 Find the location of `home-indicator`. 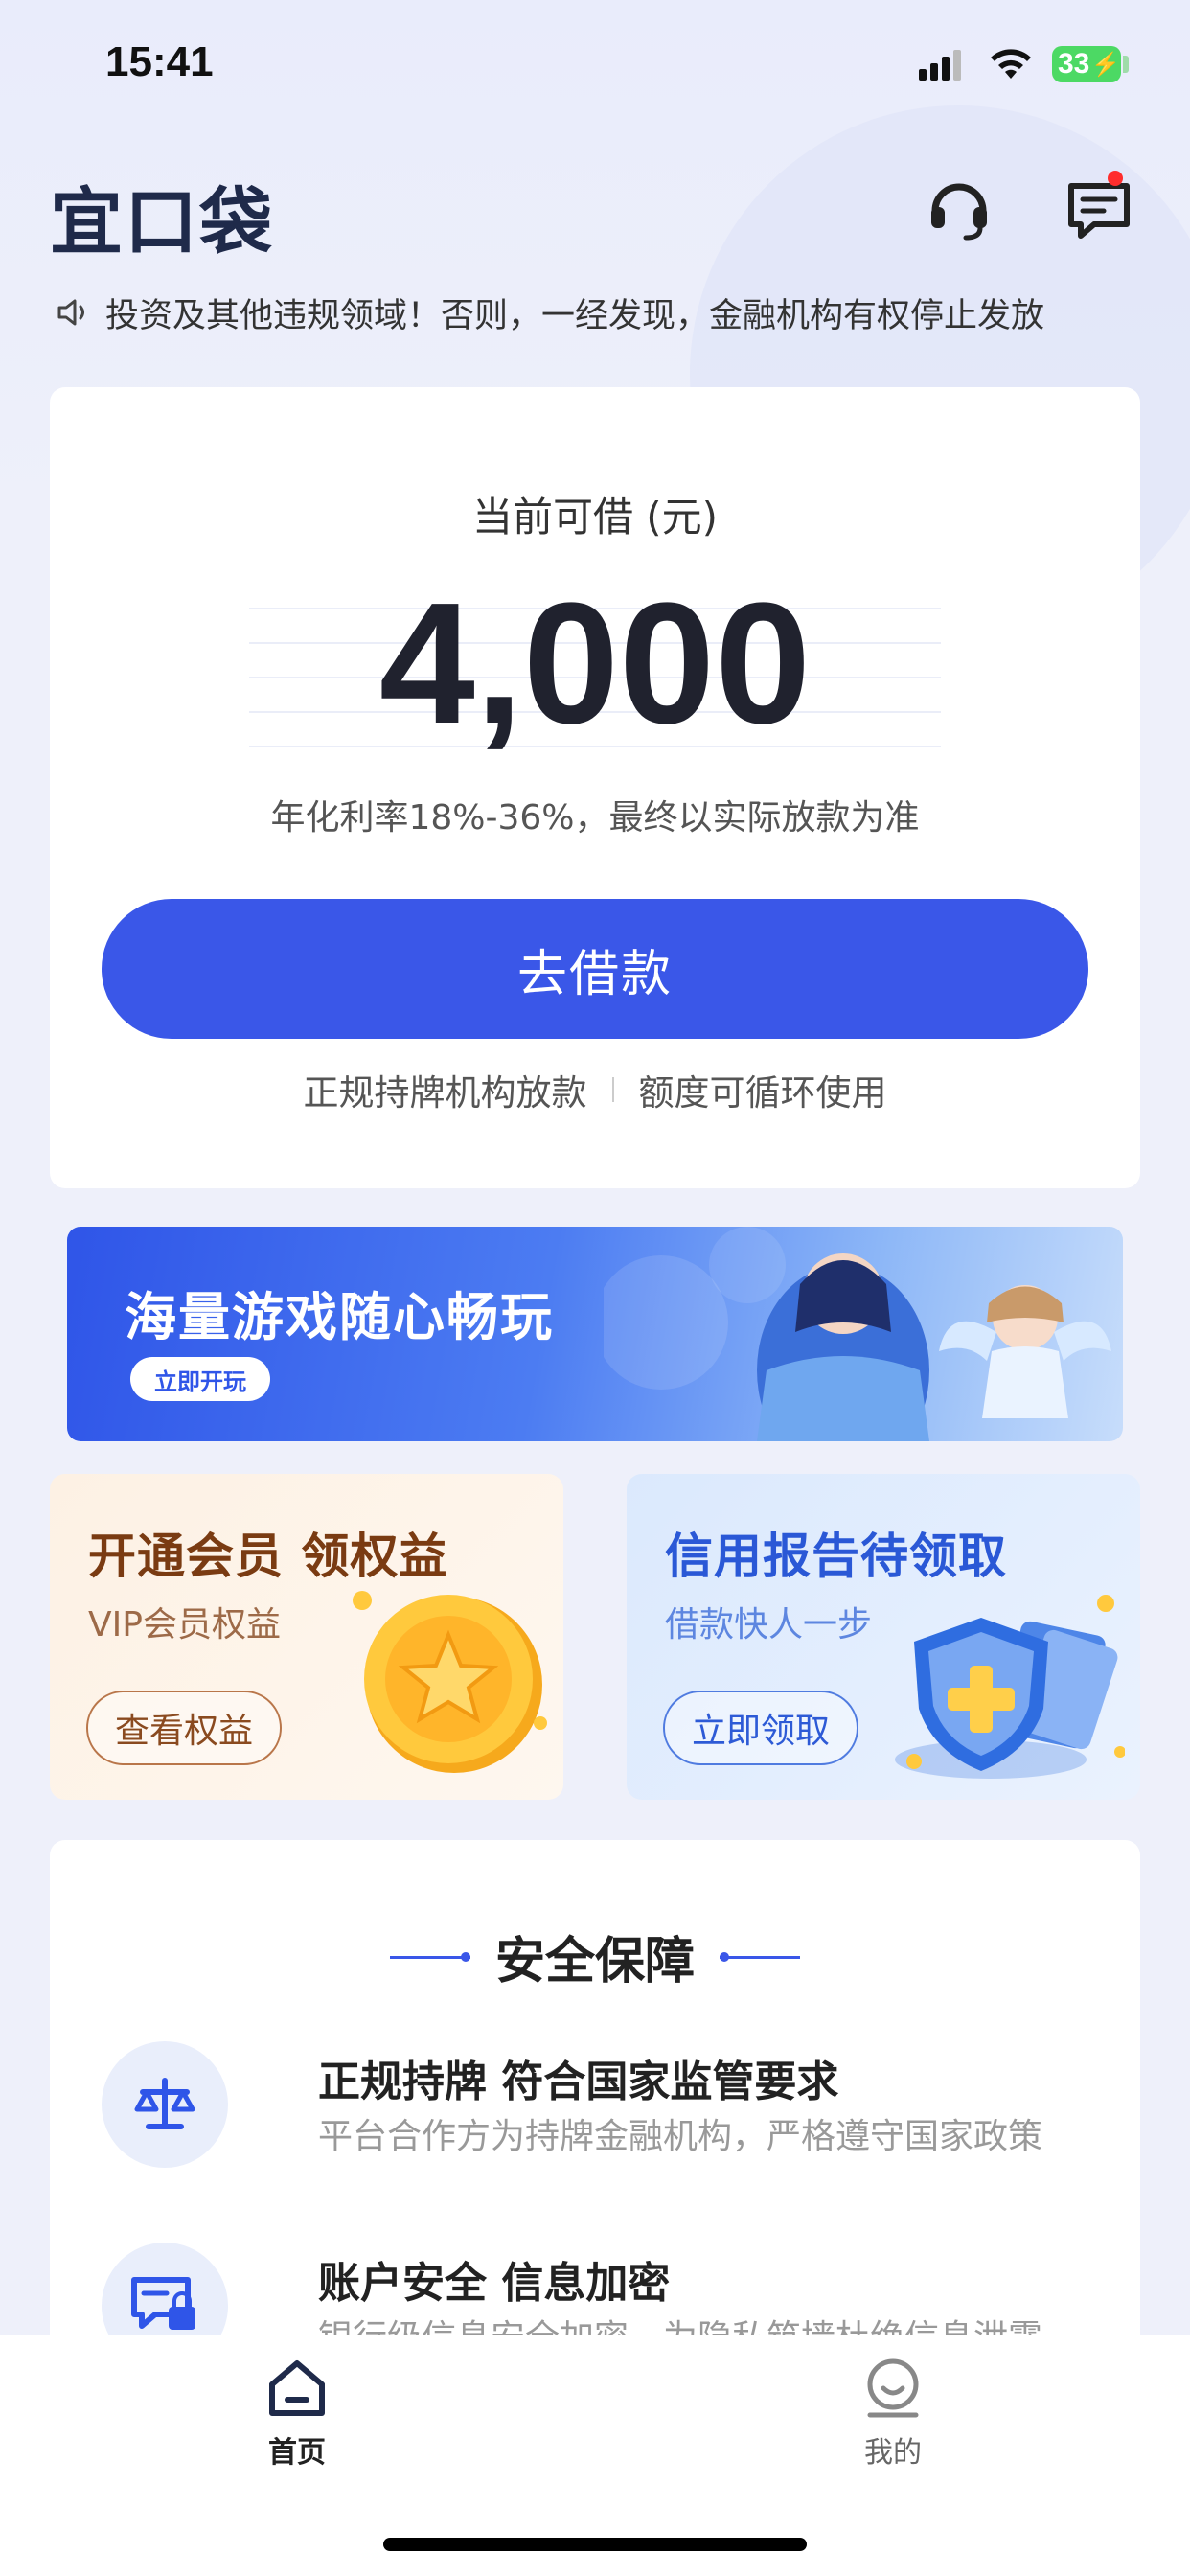

home-indicator is located at coordinates (595, 2544).